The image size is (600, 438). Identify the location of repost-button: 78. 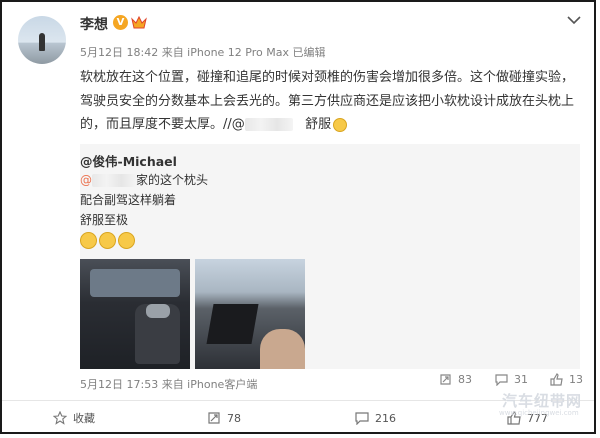
(224, 418).